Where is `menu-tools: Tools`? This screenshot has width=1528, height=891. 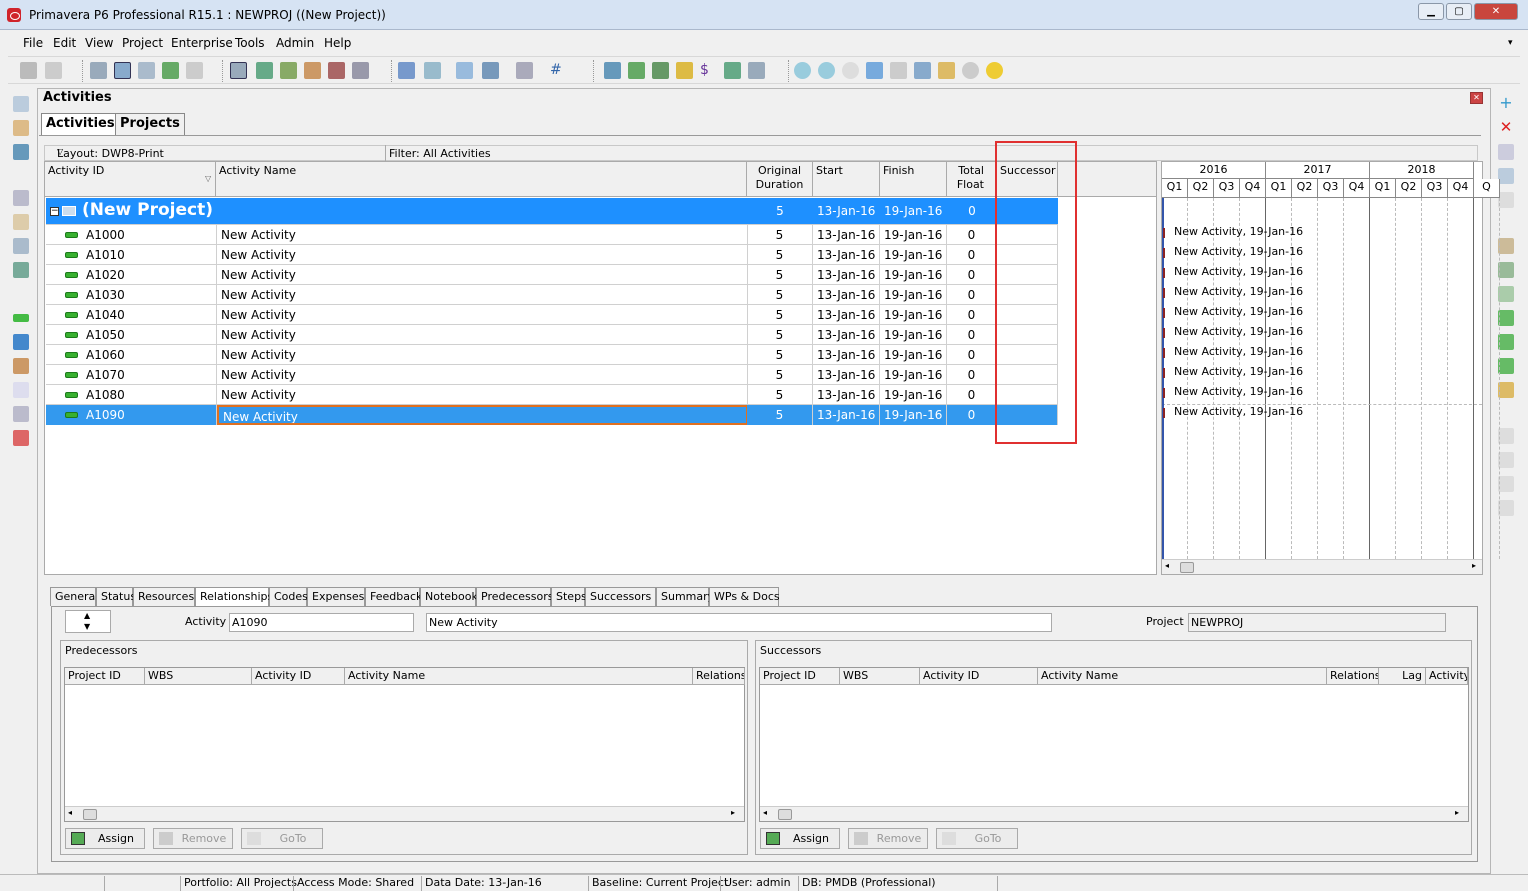
menu-tools: Tools is located at coordinates (250, 43).